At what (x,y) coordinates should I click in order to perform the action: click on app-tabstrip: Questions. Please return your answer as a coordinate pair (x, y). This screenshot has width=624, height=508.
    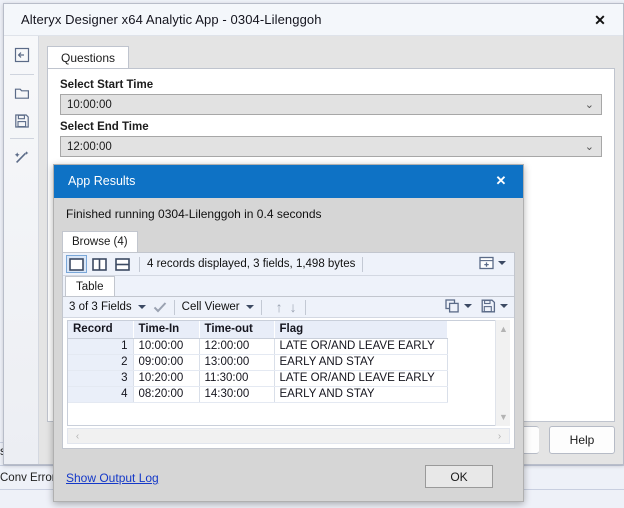
    Looking at the image, I should click on (331, 57).